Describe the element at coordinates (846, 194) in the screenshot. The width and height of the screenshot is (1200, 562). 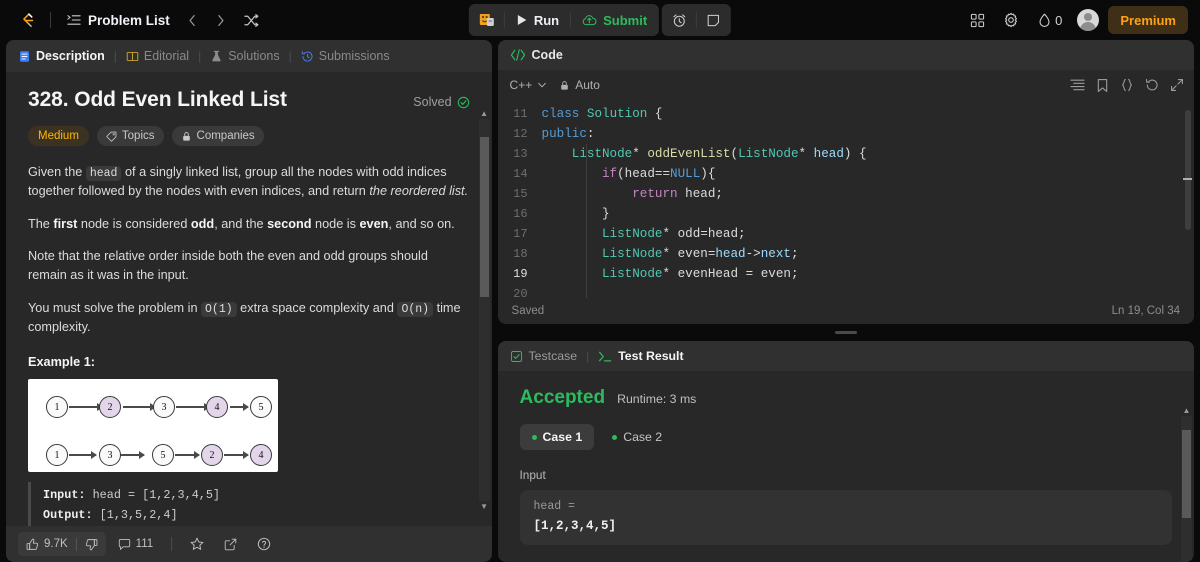
I see `code-line: 15 return head;` at that location.